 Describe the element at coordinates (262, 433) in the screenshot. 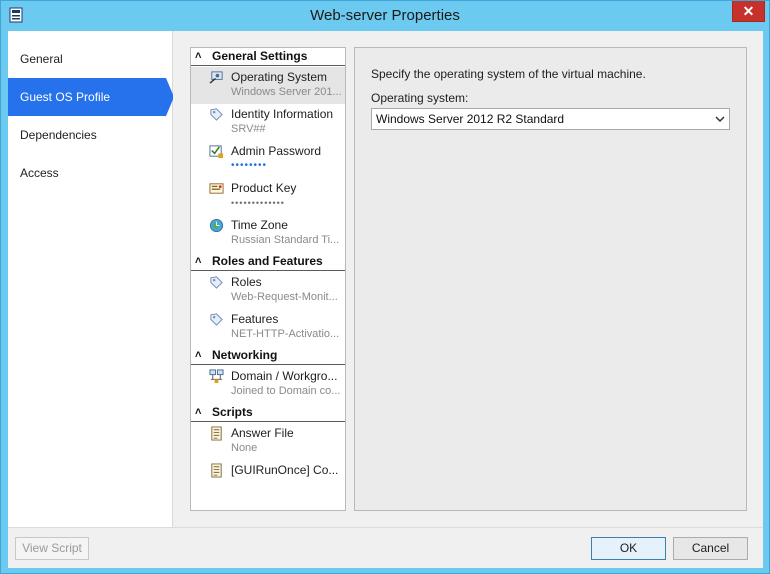

I see `setting-label: Answer File` at that location.